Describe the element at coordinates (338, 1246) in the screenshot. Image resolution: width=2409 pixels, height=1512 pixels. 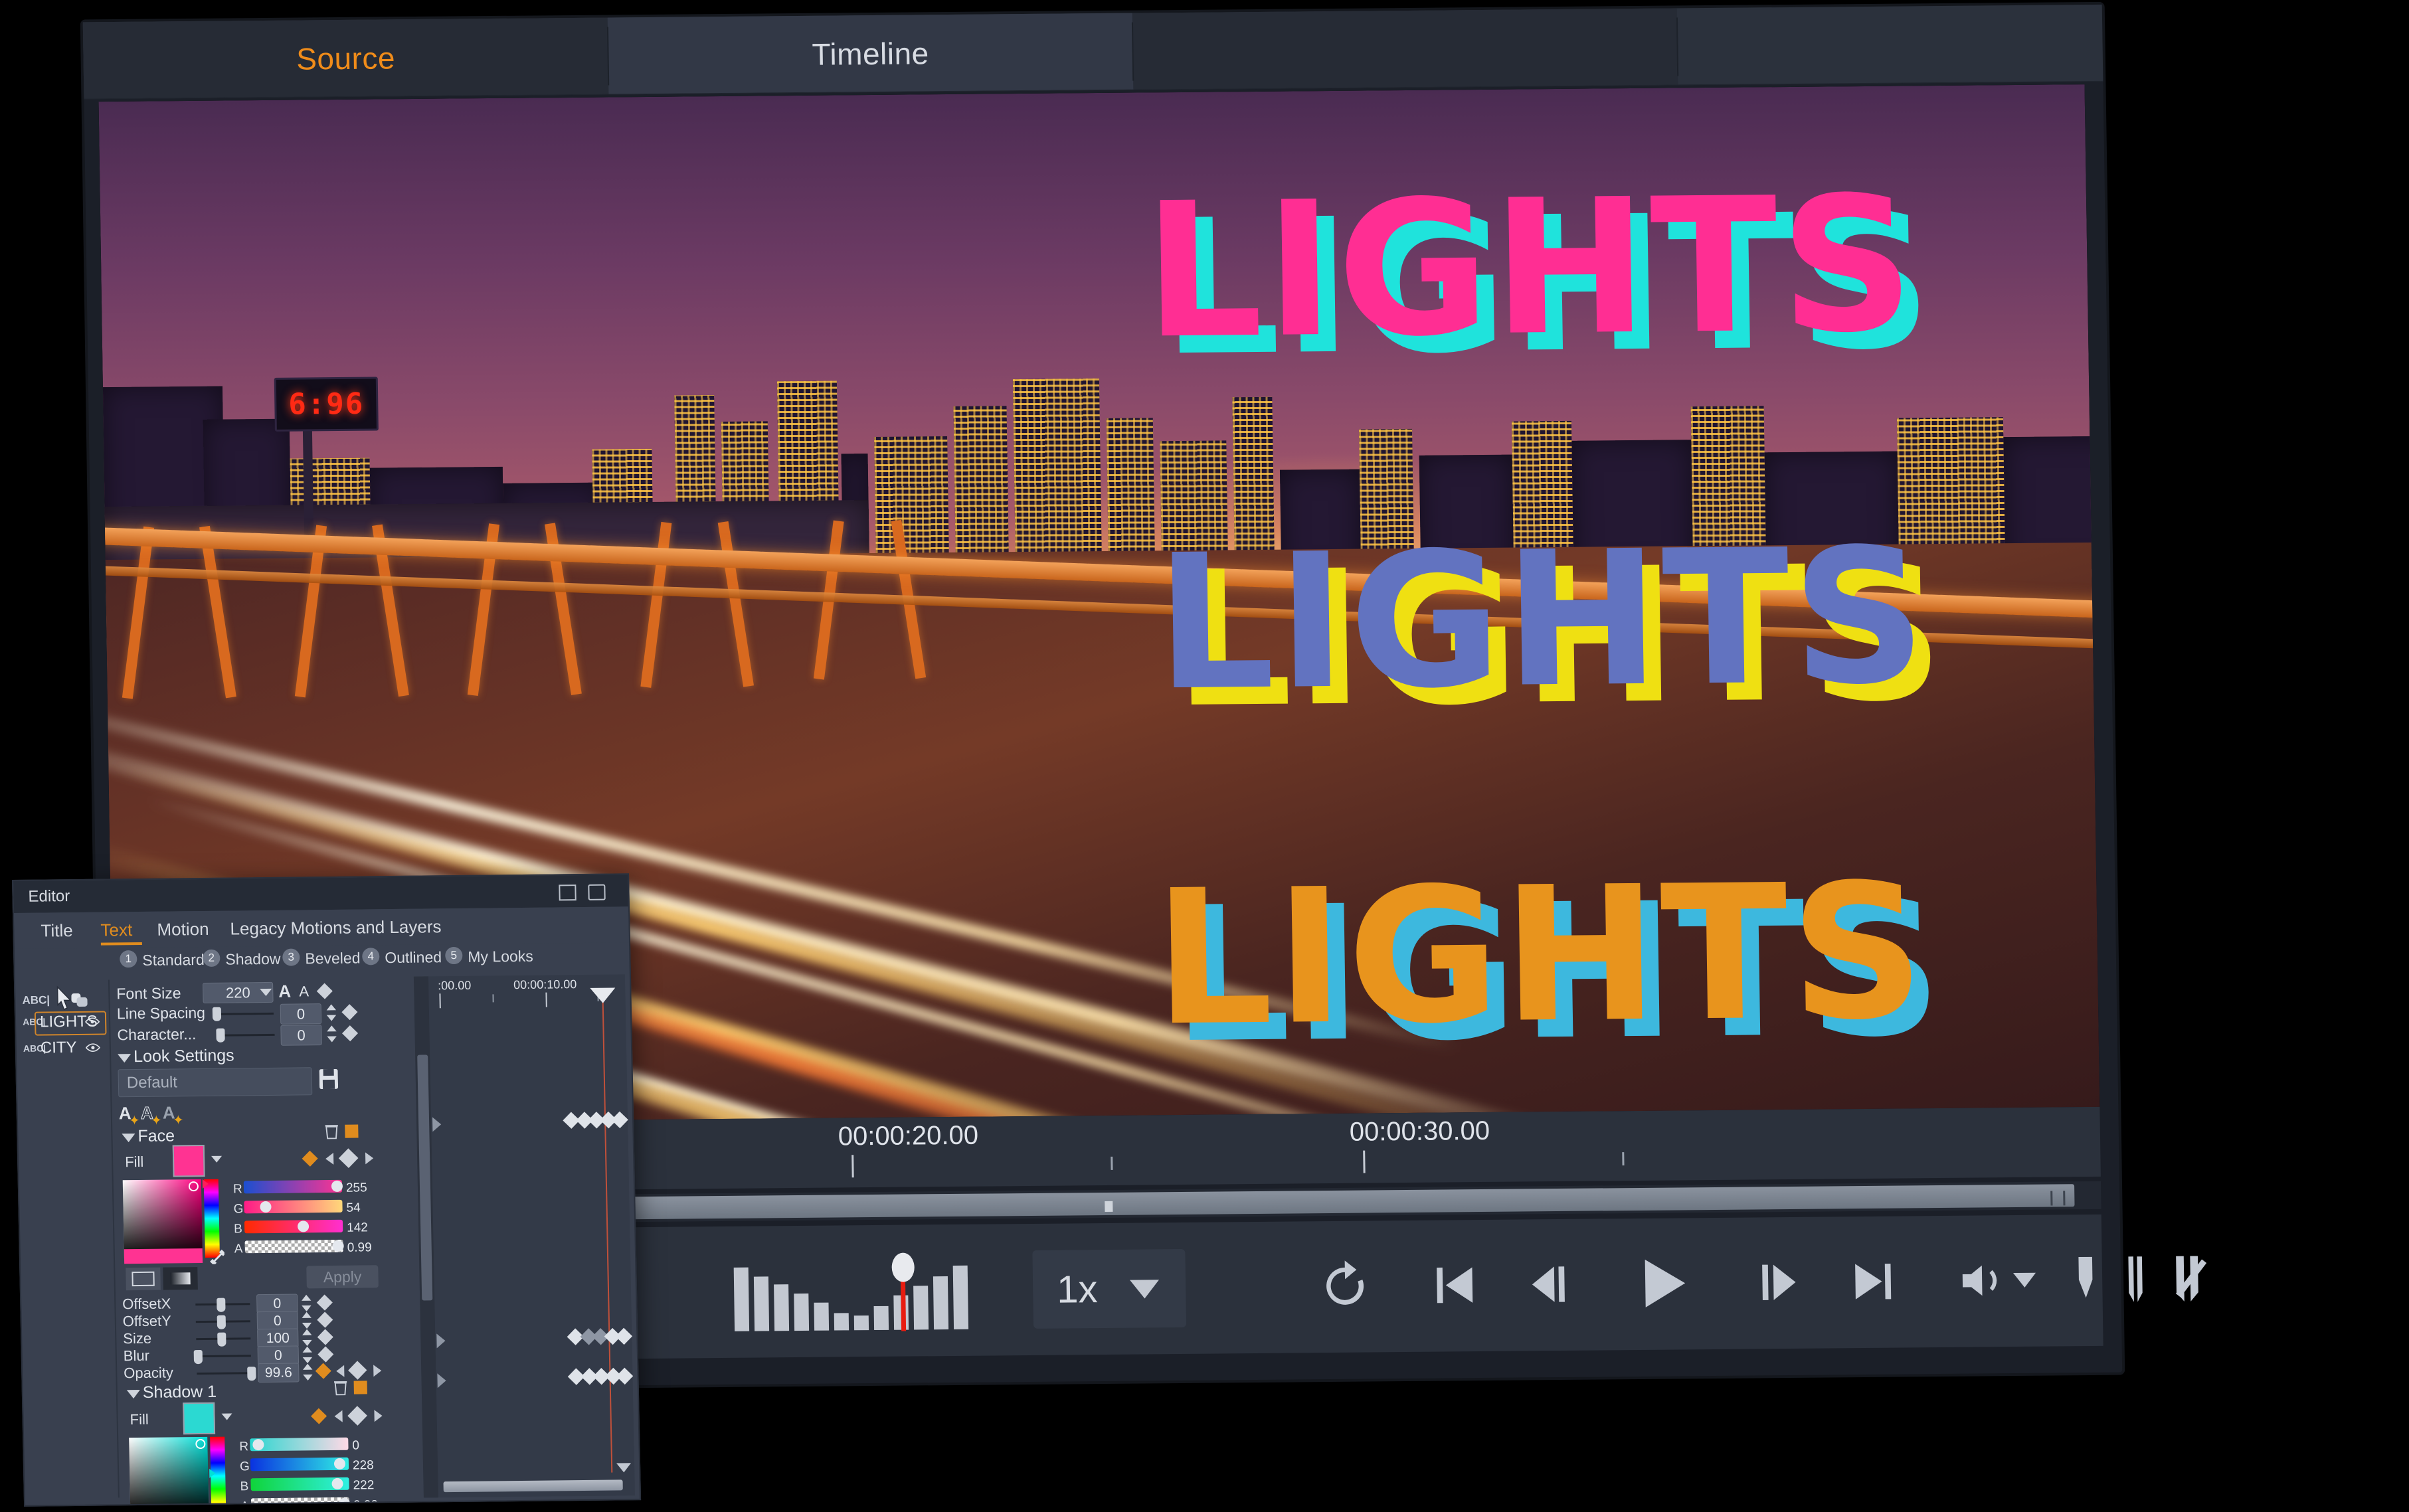
I see `face-a-knob` at that location.